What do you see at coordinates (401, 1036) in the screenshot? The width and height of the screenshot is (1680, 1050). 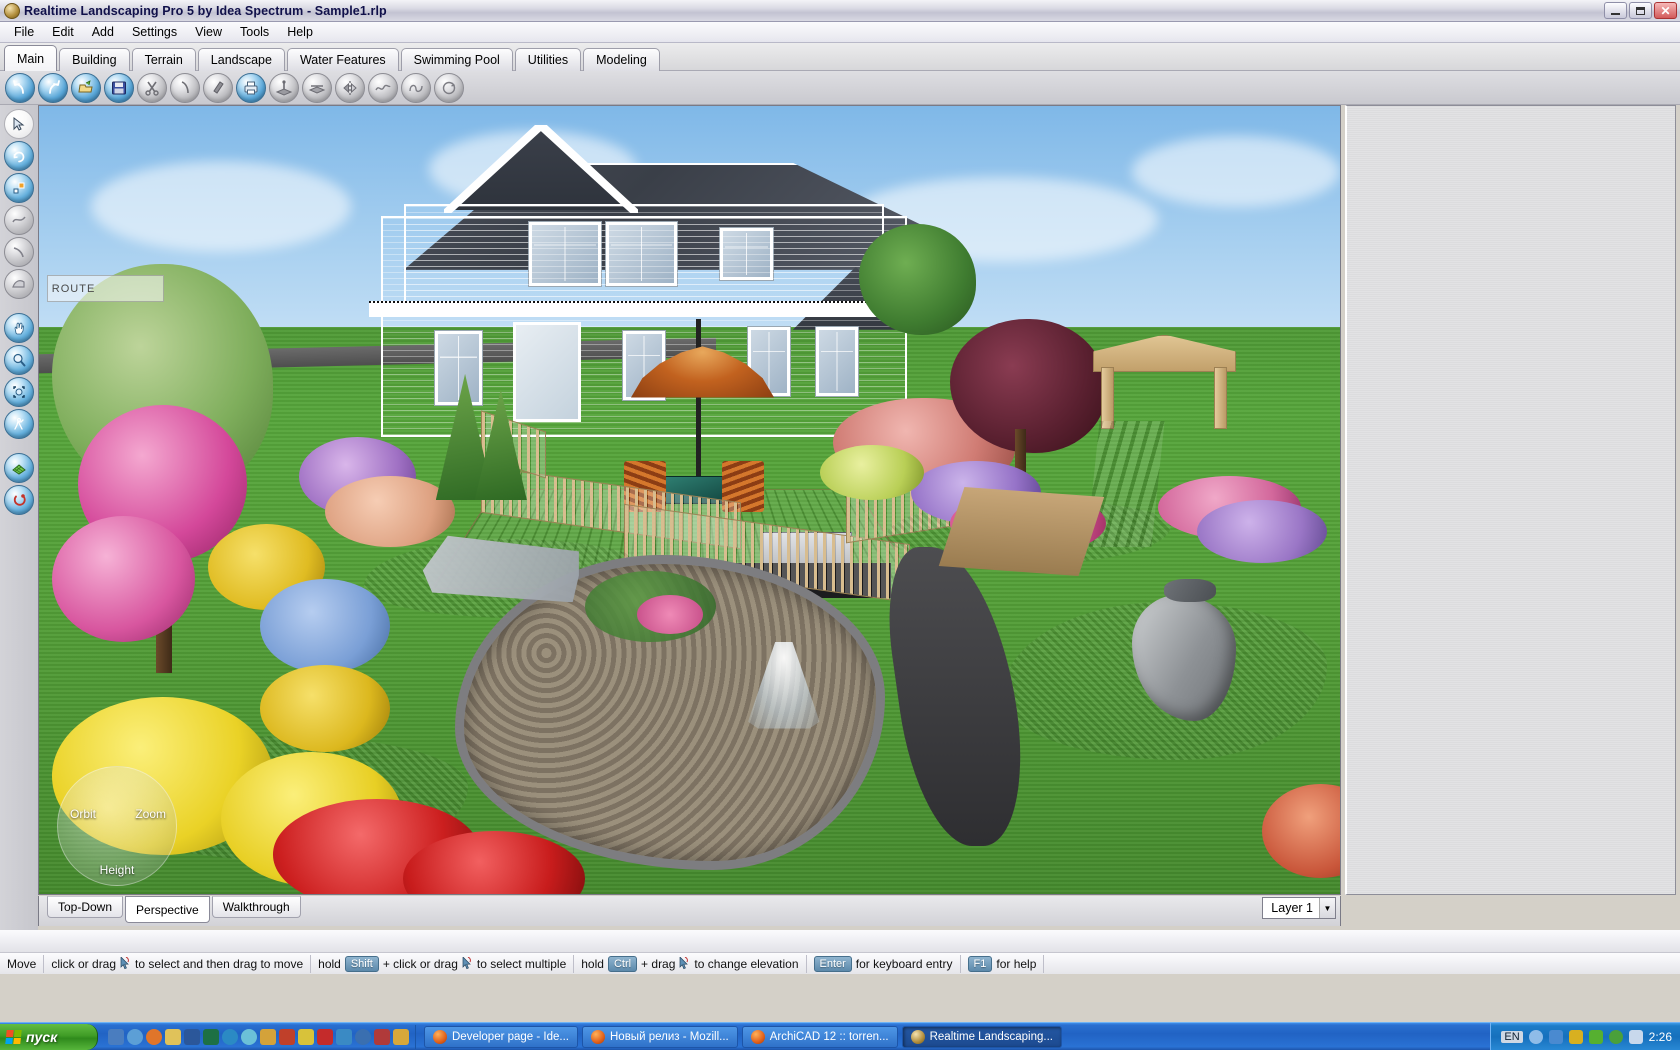 I see `quicklaunch-icon-clock` at bounding box center [401, 1036].